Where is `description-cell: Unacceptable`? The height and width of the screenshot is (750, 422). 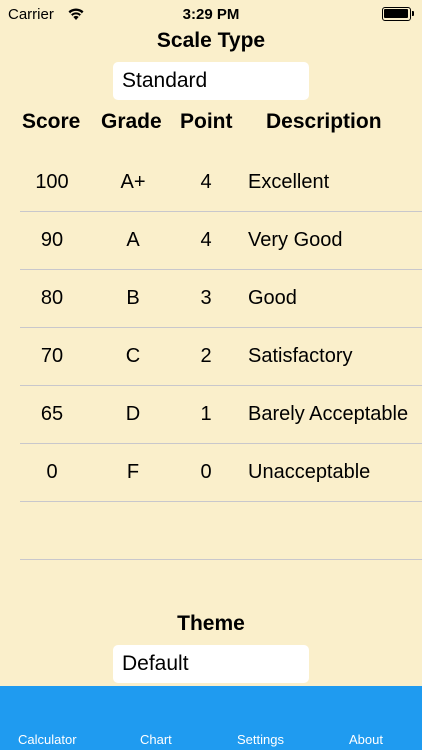 description-cell: Unacceptable is located at coordinates (309, 472).